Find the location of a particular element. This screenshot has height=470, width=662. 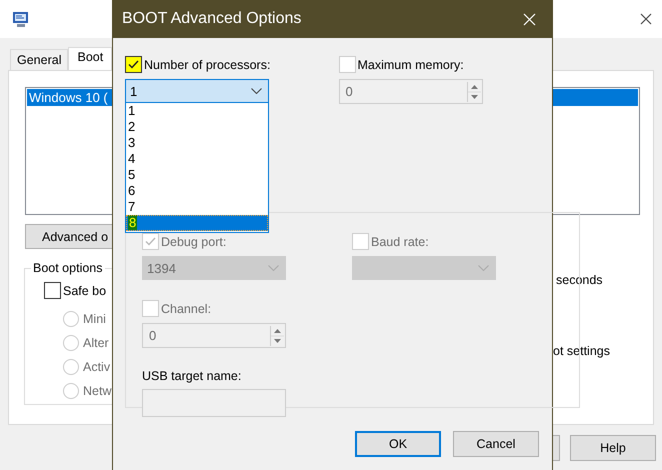

radio-label: Alter is located at coordinates (96, 343).